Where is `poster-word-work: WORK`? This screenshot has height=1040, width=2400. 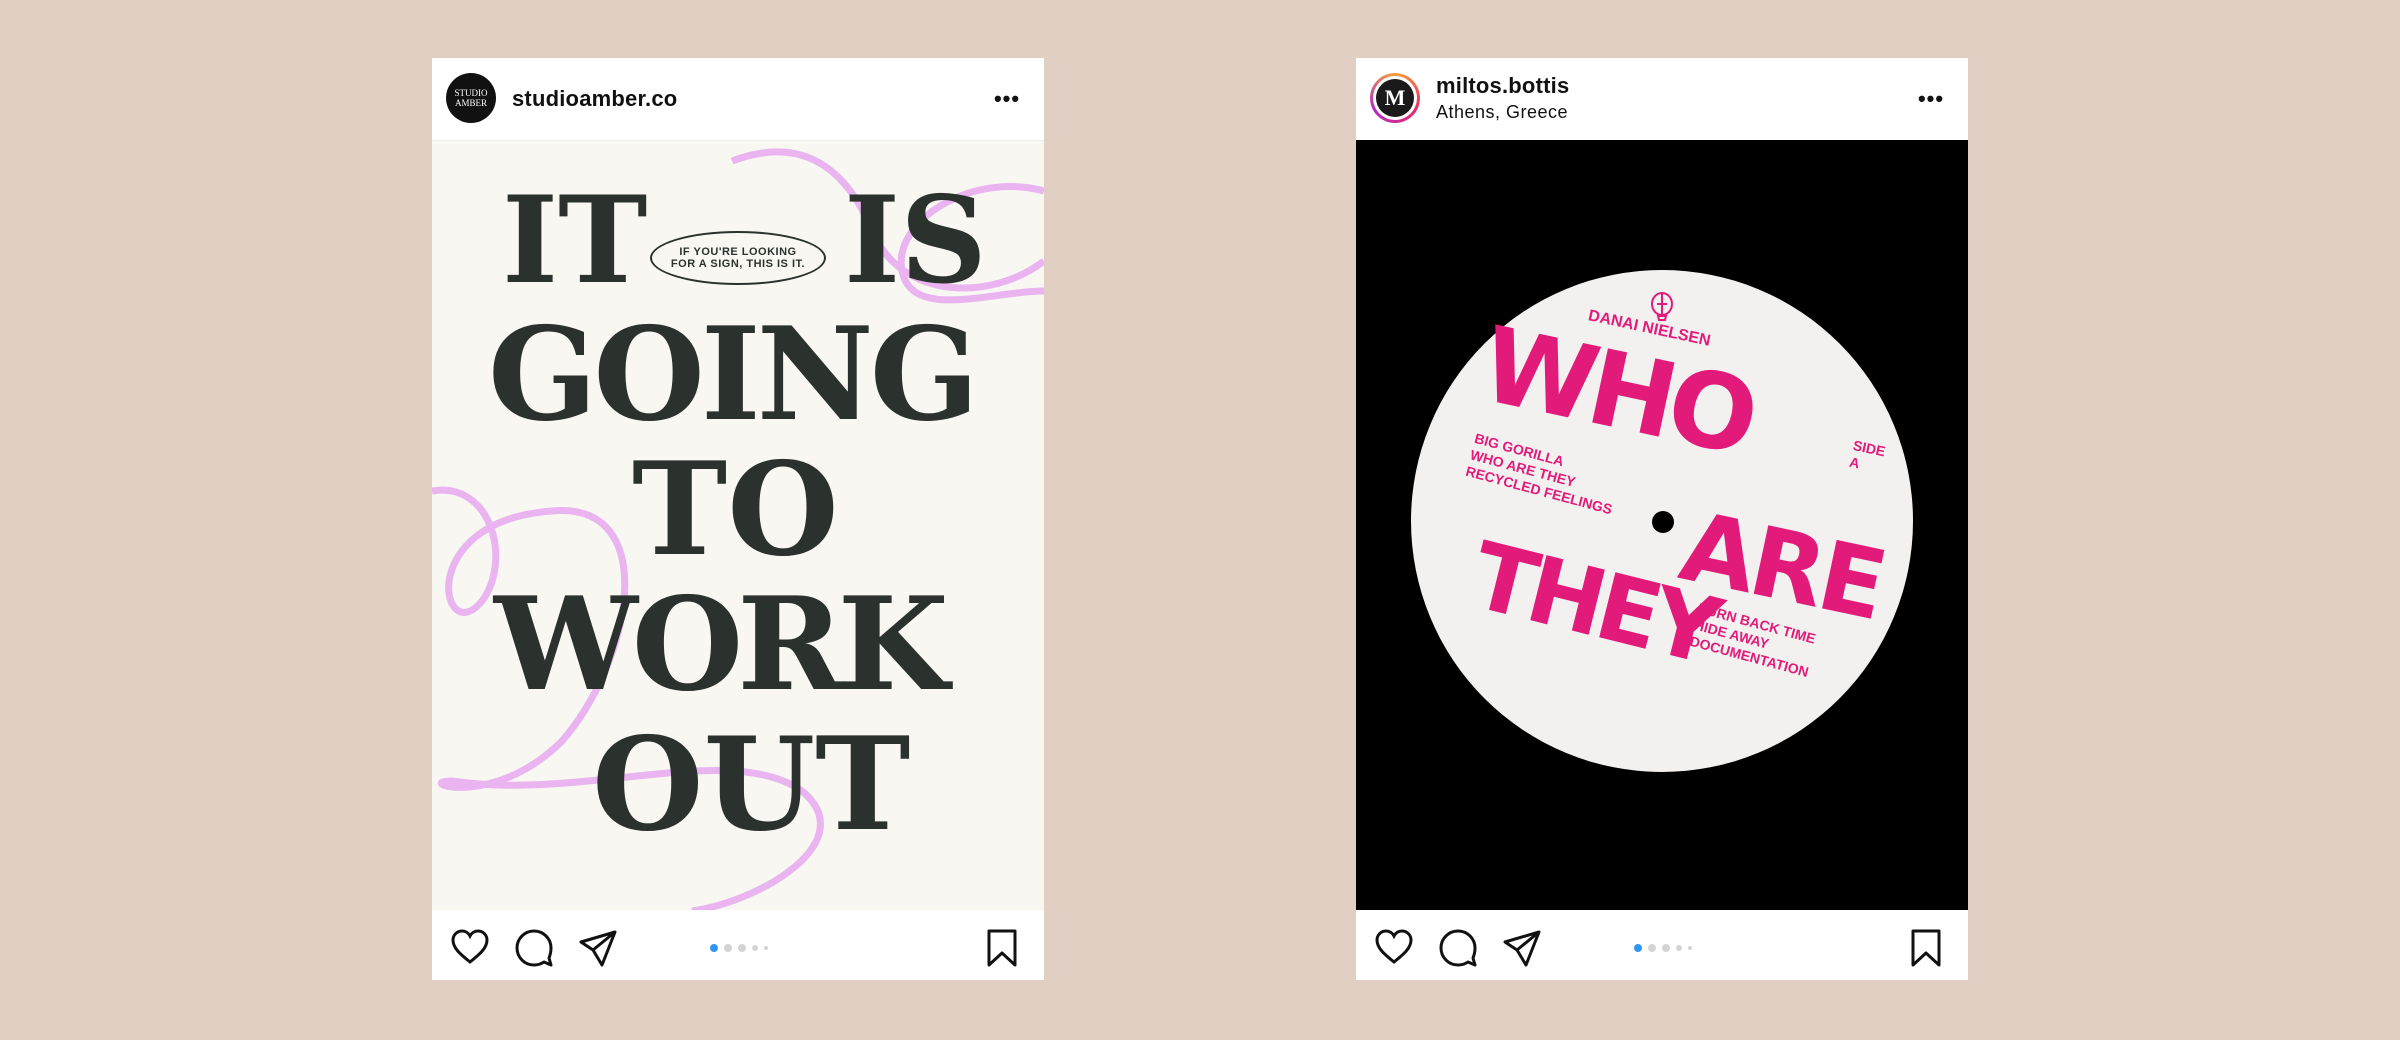 poster-word-work: WORK is located at coordinates (721, 645).